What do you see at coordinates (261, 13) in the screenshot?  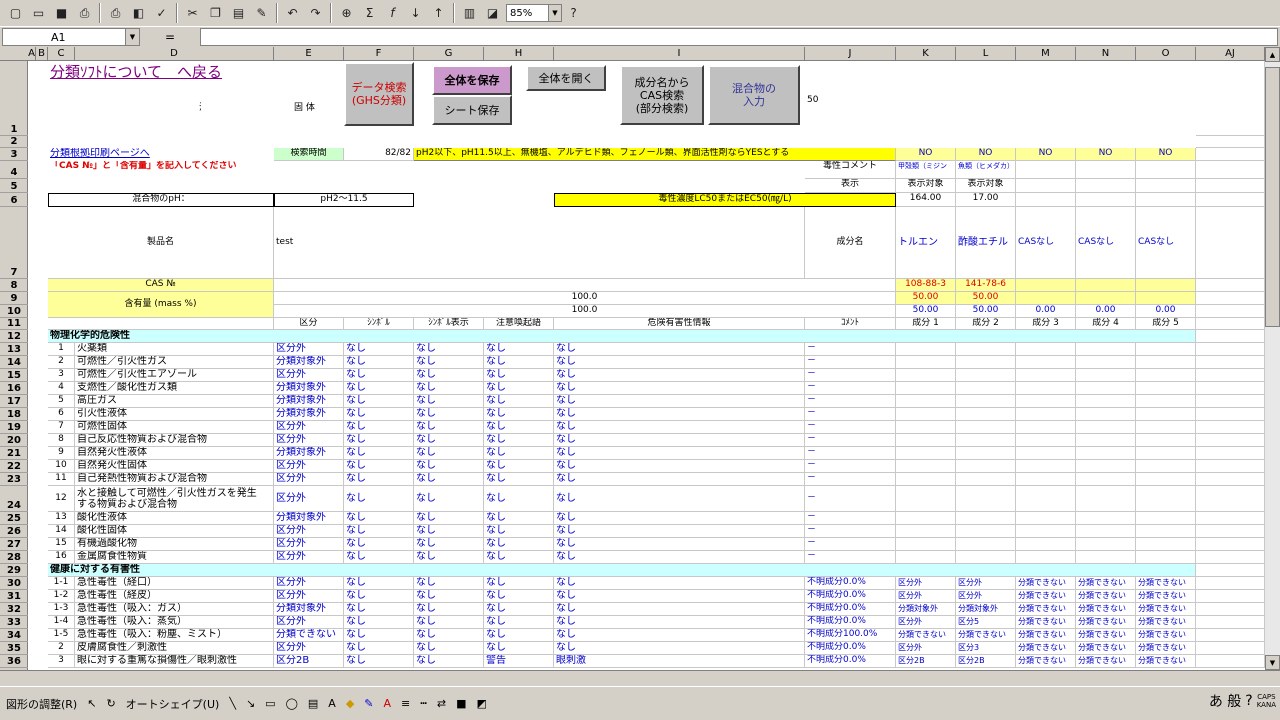 I see `format-painter-icon: ✎` at bounding box center [261, 13].